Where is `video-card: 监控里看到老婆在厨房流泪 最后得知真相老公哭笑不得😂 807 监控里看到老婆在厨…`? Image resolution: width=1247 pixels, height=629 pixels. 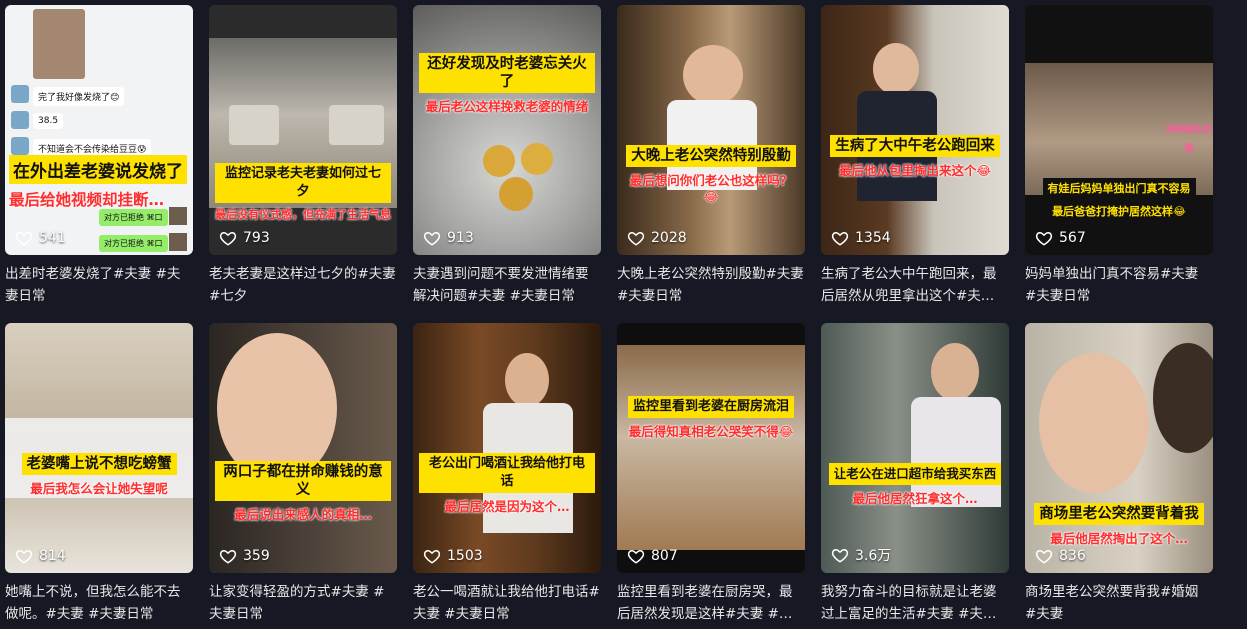
video-card: 监控里看到老婆在厨房流泪 最后得知真相老公哭笑不得😂 807 监控里看到老婆在厨… is located at coordinates (711, 475).